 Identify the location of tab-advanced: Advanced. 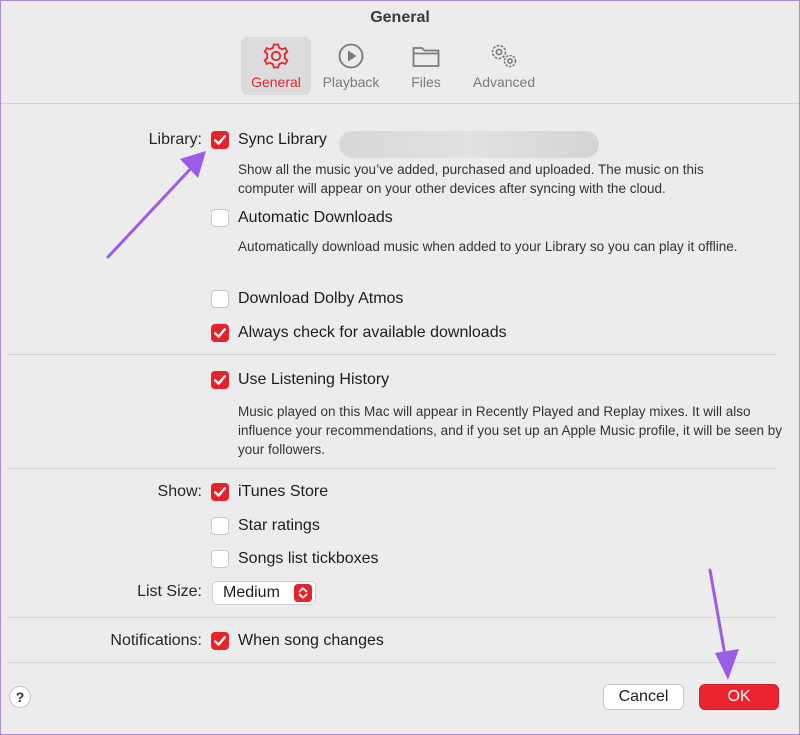
(504, 66).